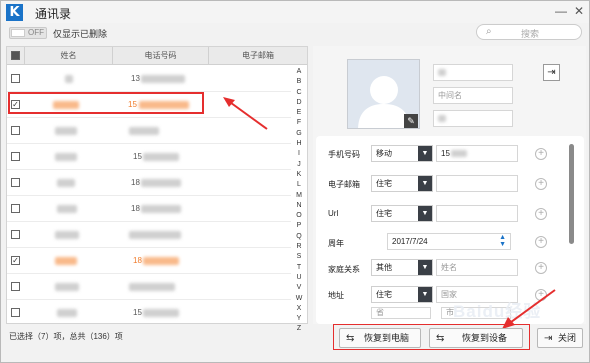 This screenshot has width=590, height=363. Describe the element at coordinates (299, 196) in the screenshot. I see `index-letter: M` at that location.